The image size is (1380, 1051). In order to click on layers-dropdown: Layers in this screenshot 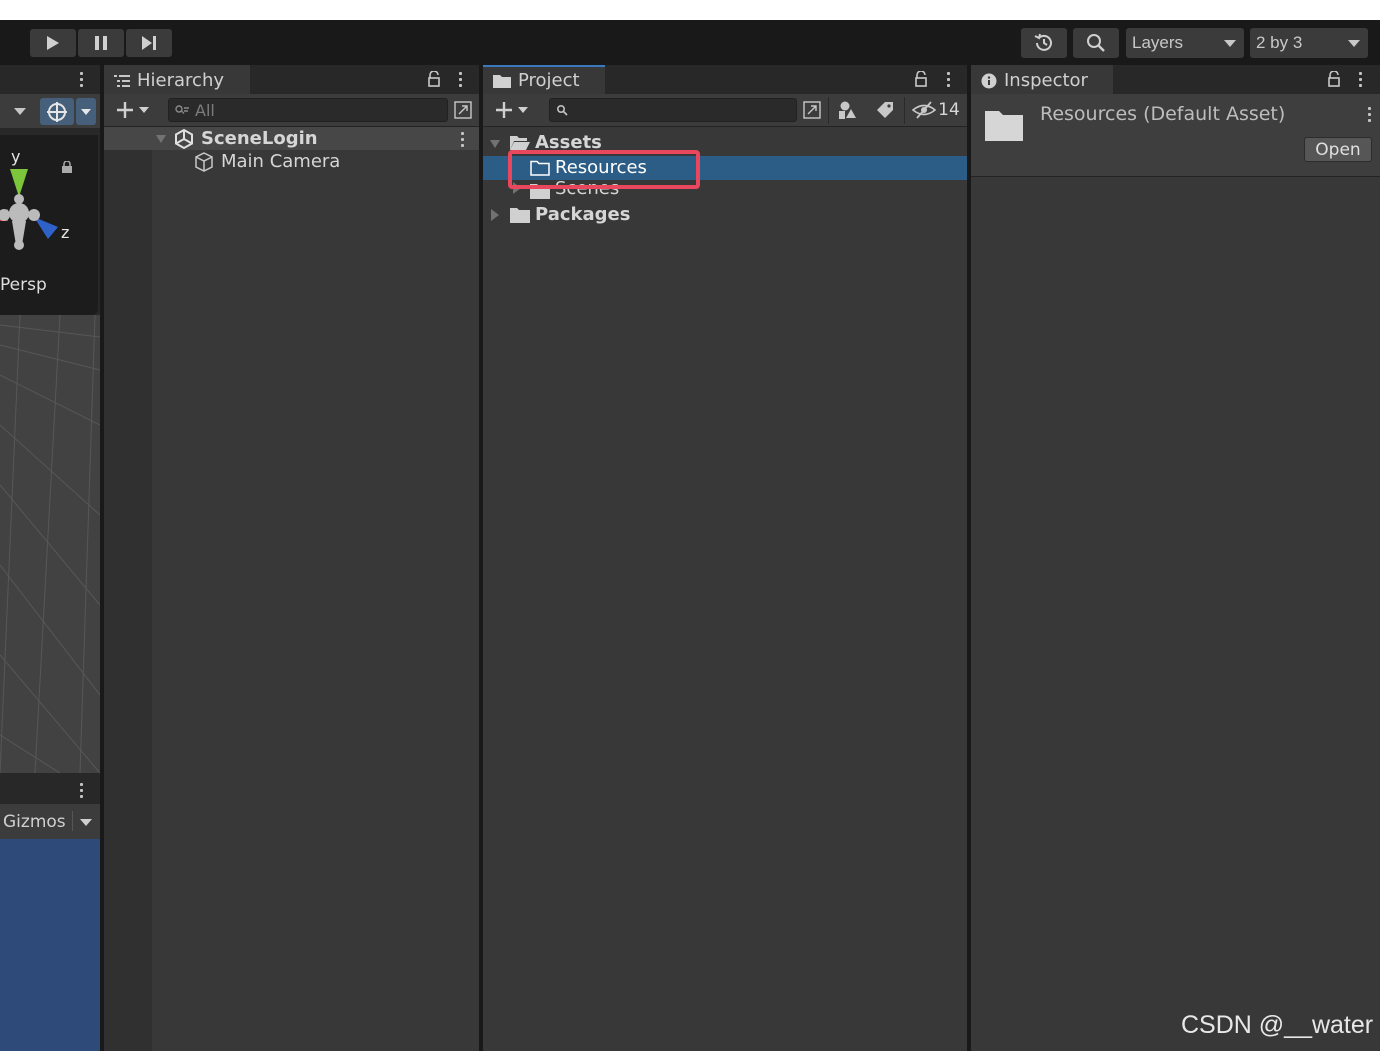, I will do `click(1185, 43)`.